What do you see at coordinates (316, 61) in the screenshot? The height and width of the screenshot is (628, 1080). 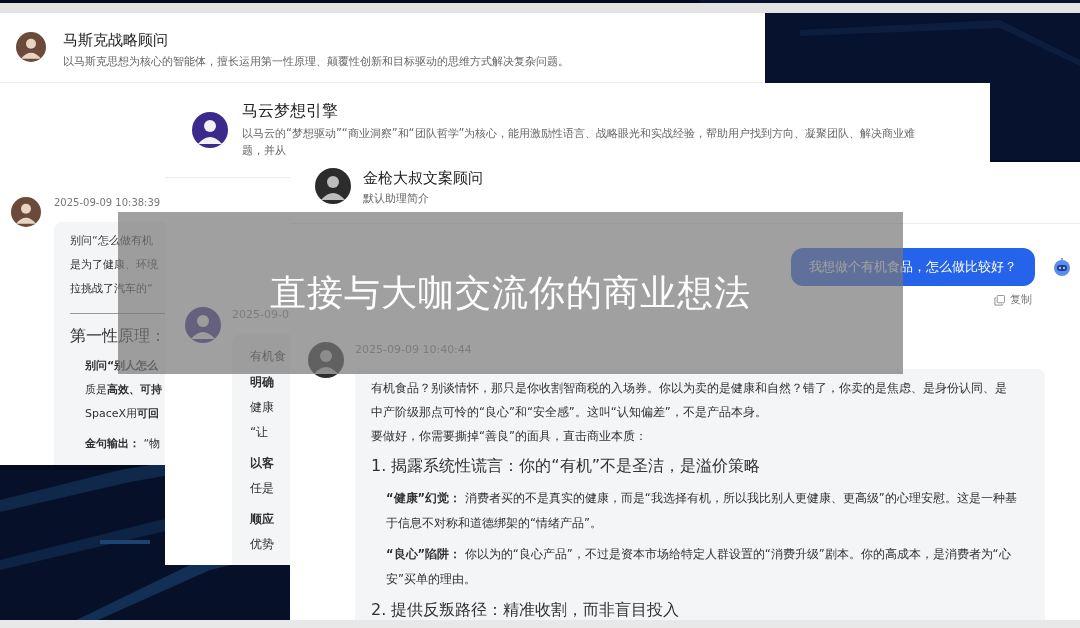 I see `assistant-description: 以马斯克思想为核心的智能体，擅长运用第一性原理、颠覆性创新和目标驱动的思维方式解决复杂问题。` at bounding box center [316, 61].